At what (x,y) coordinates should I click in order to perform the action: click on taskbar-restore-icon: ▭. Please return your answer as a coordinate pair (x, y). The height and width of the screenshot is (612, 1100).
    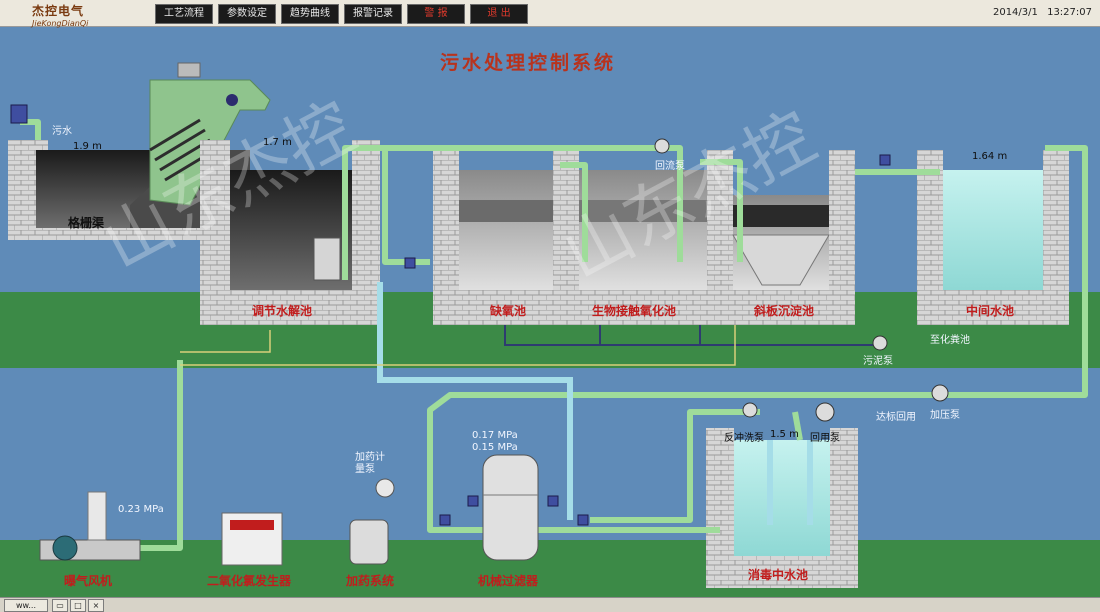
    Looking at the image, I should click on (60, 605).